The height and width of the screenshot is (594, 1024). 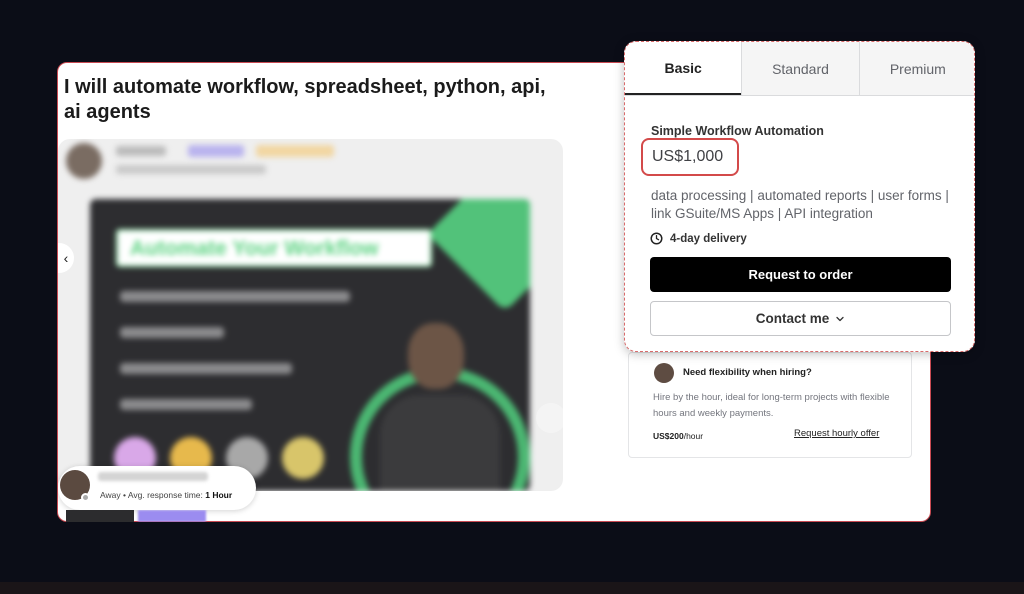 I want to click on clock-icon, so click(x=656, y=238).